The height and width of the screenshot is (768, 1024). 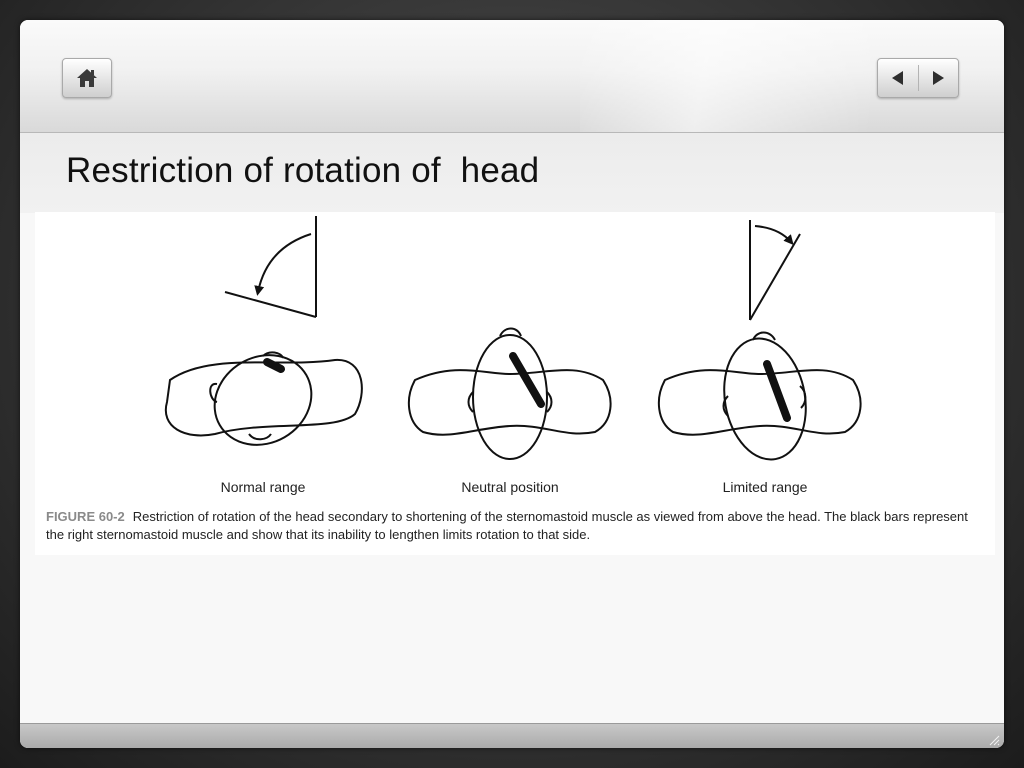 I want to click on limited-range-angle, so click(x=775, y=270).